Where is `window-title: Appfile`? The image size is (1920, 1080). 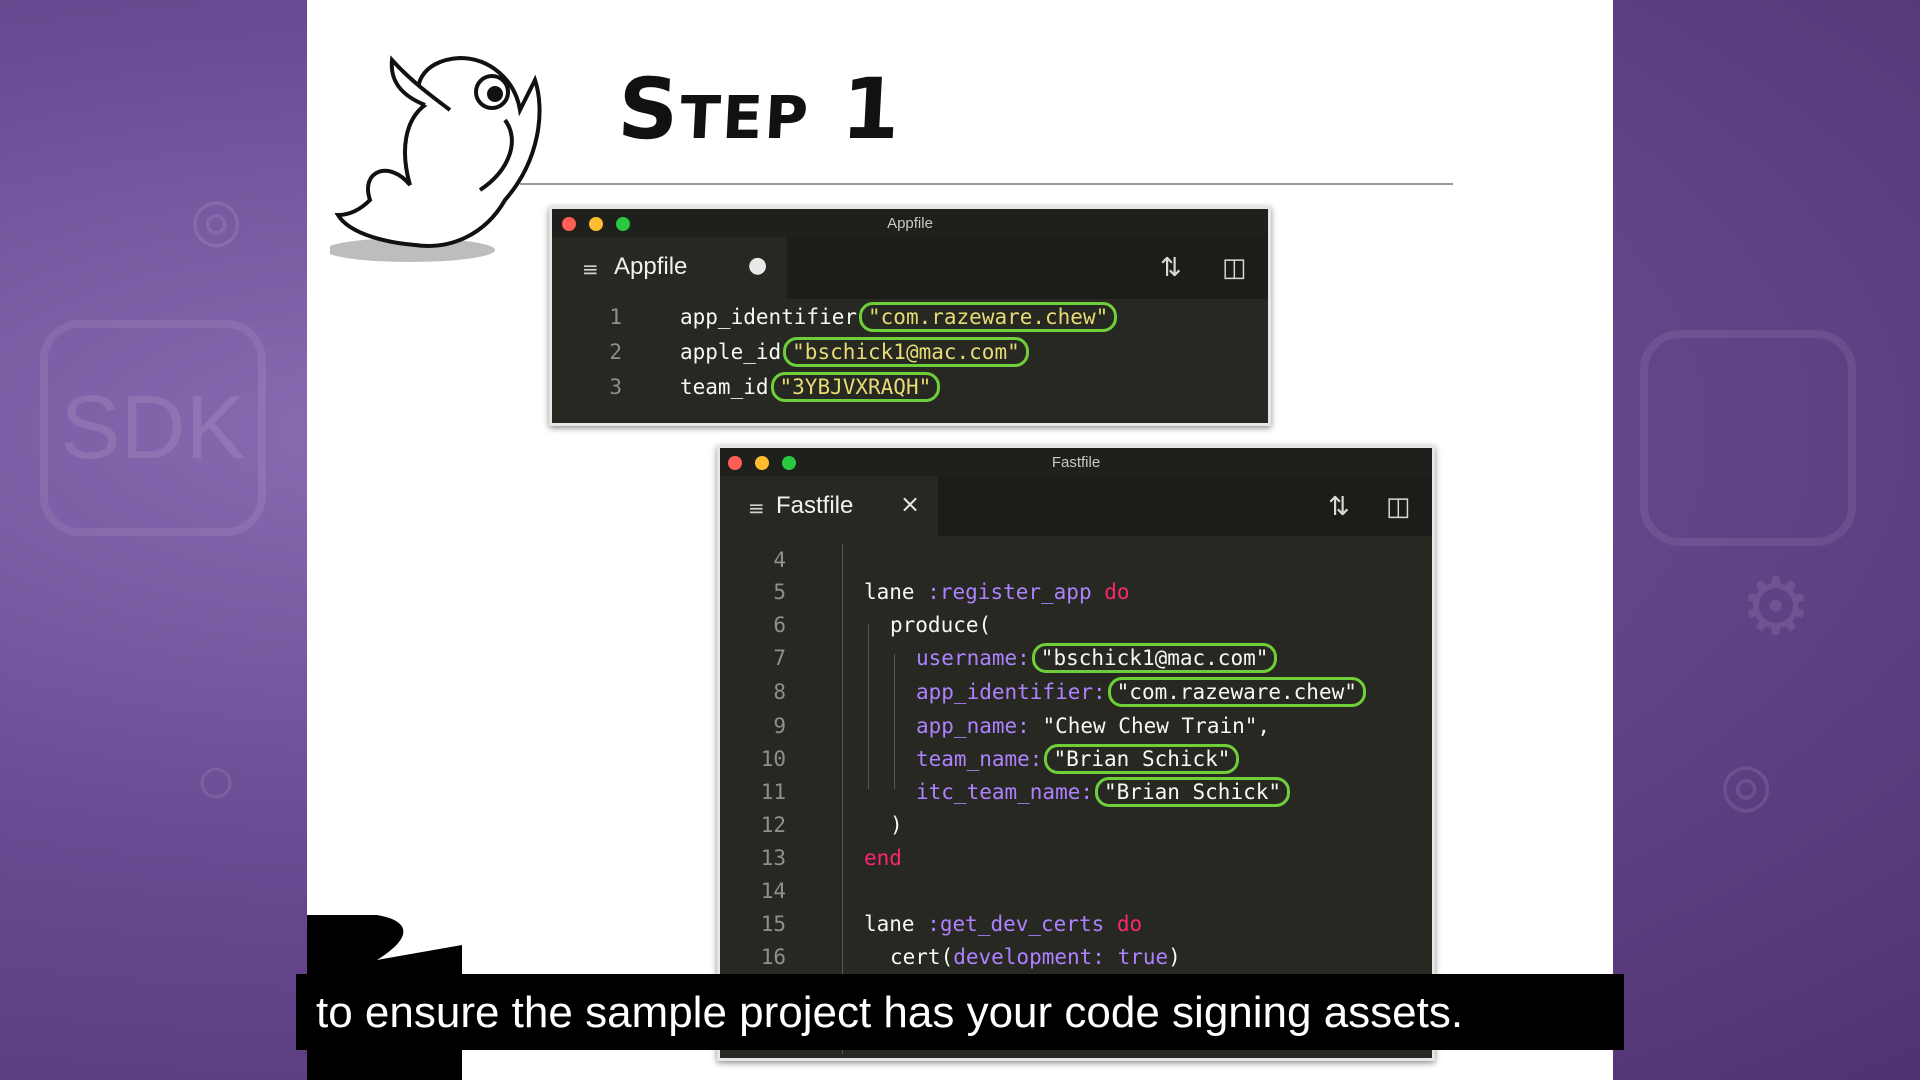 window-title: Appfile is located at coordinates (910, 223).